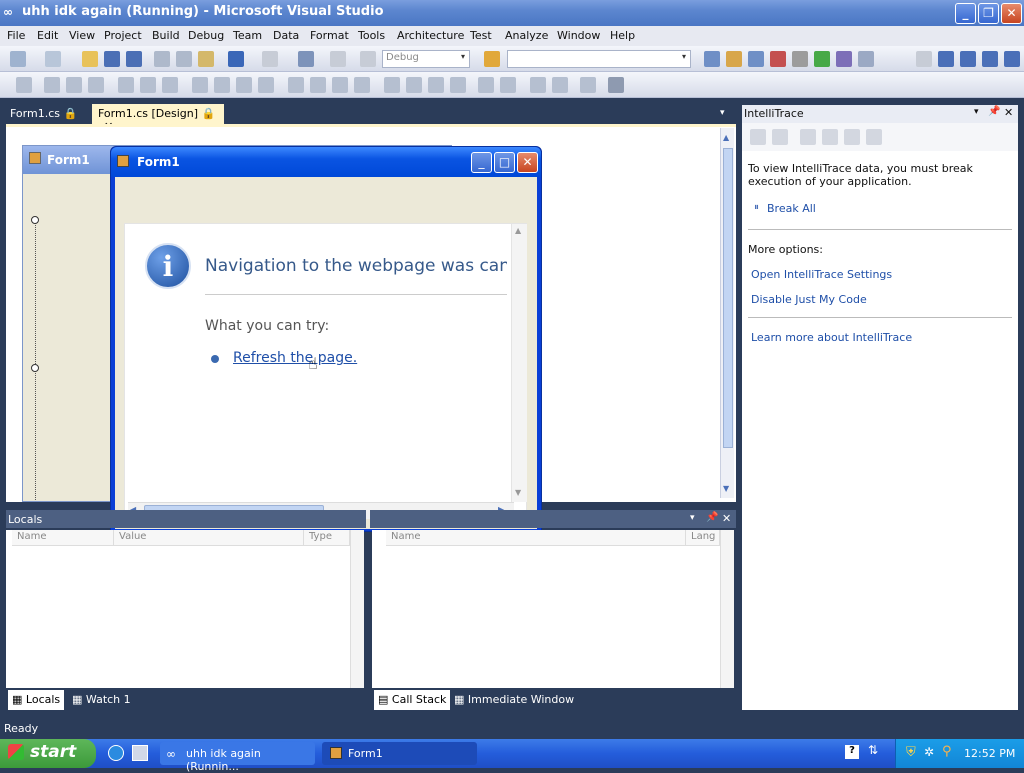 This screenshot has height=773, width=1024. Describe the element at coordinates (929, 752) in the screenshot. I see `network-icon: ✲` at that location.